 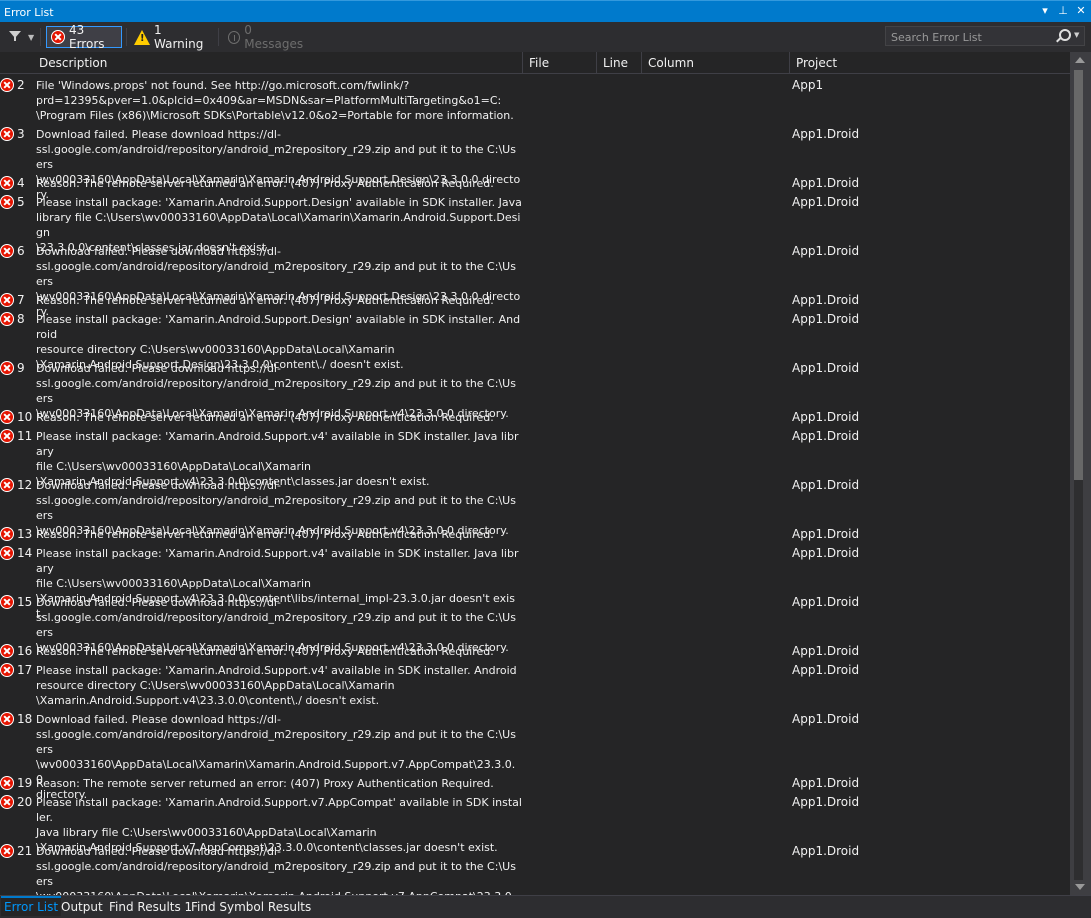 I want to click on column-header-file: File, so click(x=560, y=63).